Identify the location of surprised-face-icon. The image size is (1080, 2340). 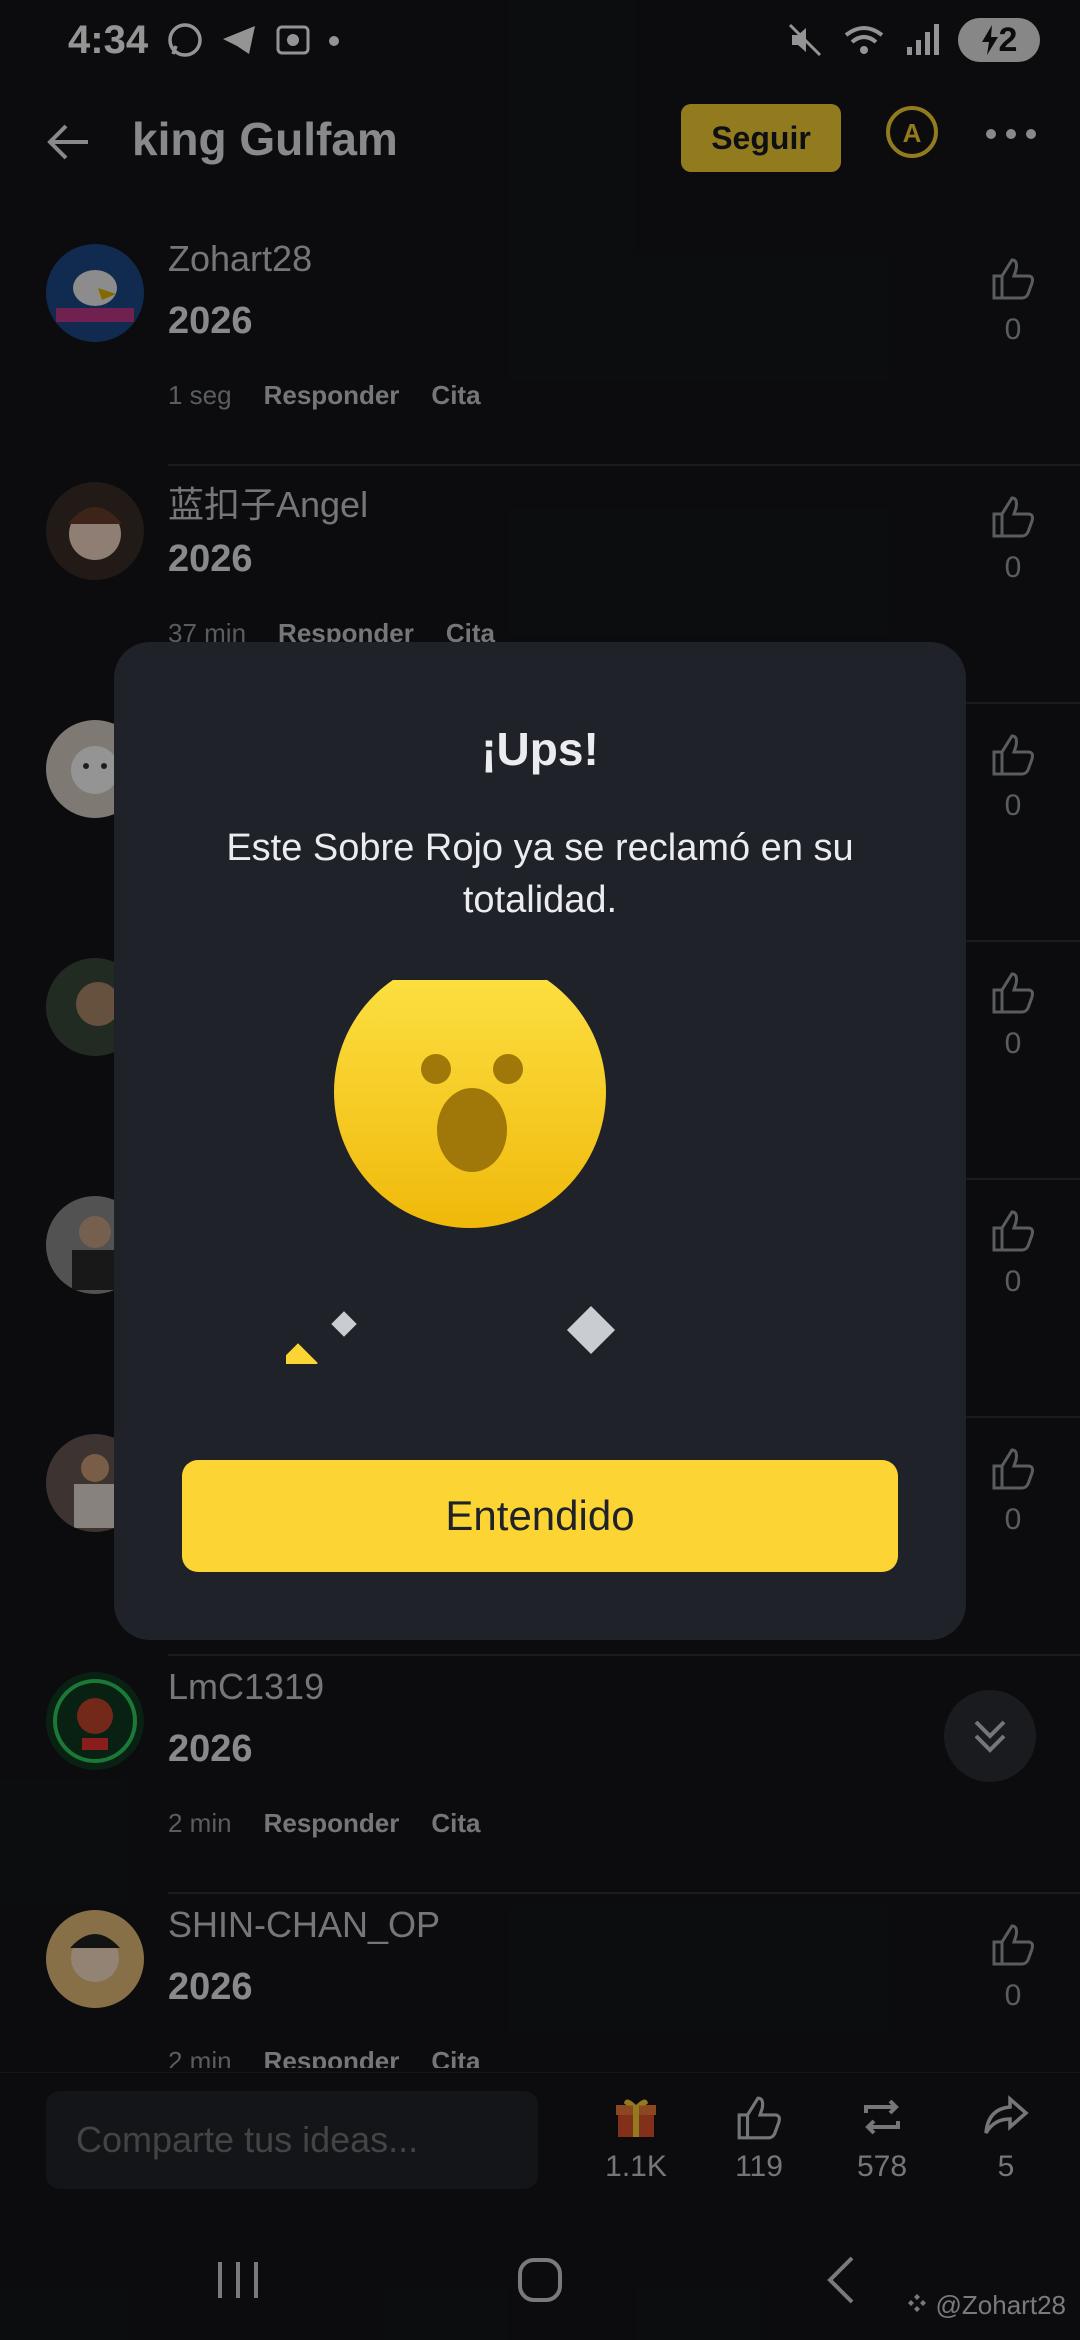
(451, 1172).